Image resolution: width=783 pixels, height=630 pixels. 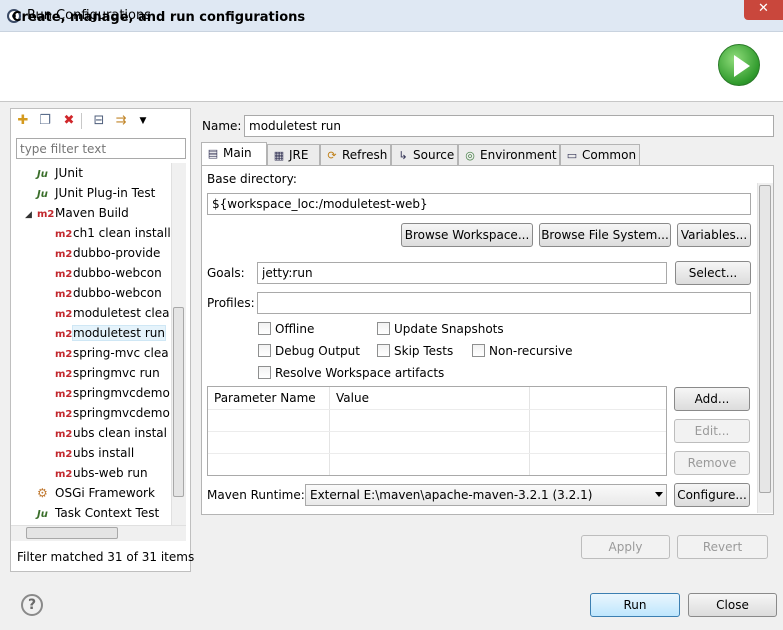 What do you see at coordinates (23, 121) in the screenshot?
I see `new-configuration-icon: ✚` at bounding box center [23, 121].